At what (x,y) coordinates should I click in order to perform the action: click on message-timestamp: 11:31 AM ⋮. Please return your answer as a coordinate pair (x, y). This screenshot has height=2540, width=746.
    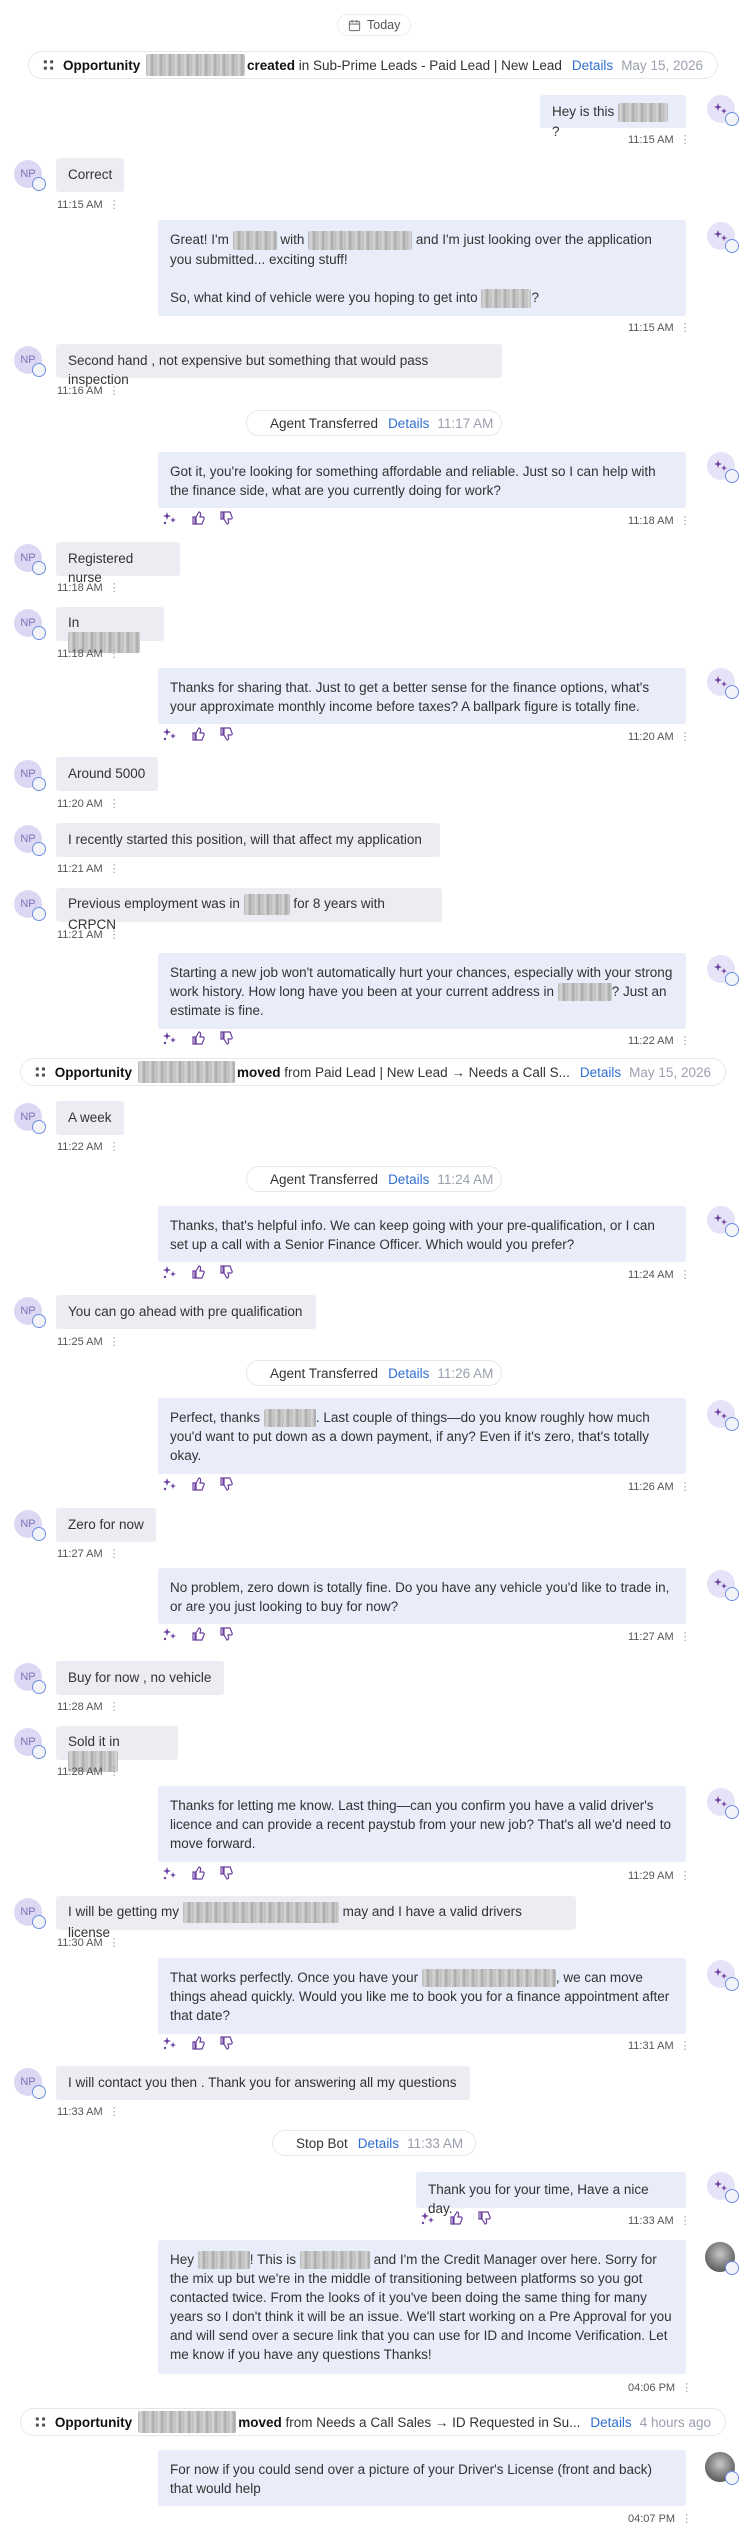
    Looking at the image, I should click on (659, 2046).